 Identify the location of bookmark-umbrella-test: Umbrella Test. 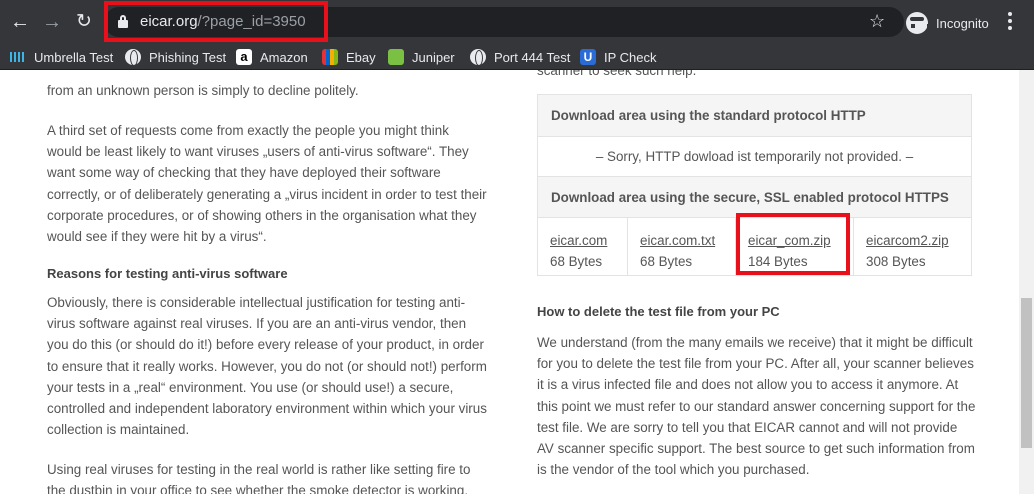
(61, 57).